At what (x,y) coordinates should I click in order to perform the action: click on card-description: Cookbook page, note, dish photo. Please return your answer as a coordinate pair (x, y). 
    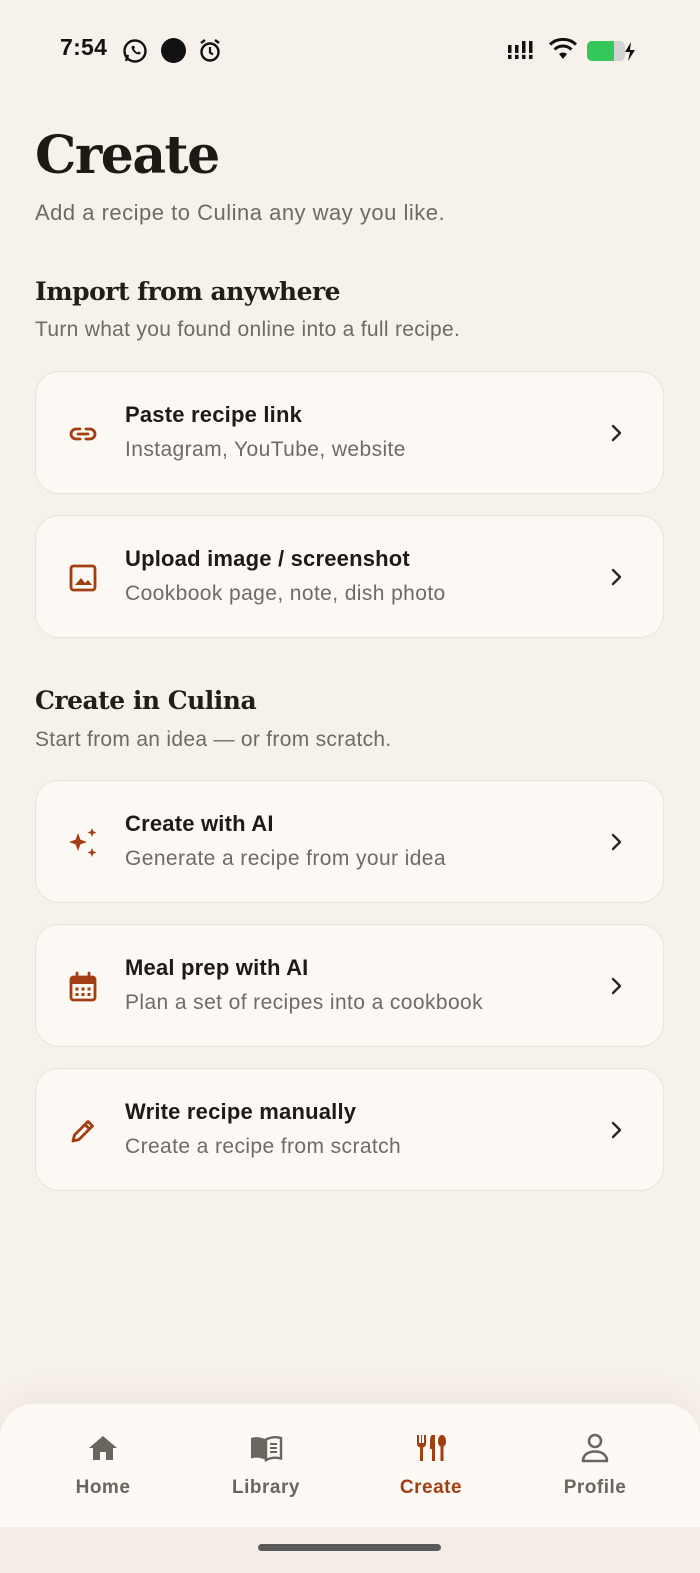
    Looking at the image, I should click on (285, 593).